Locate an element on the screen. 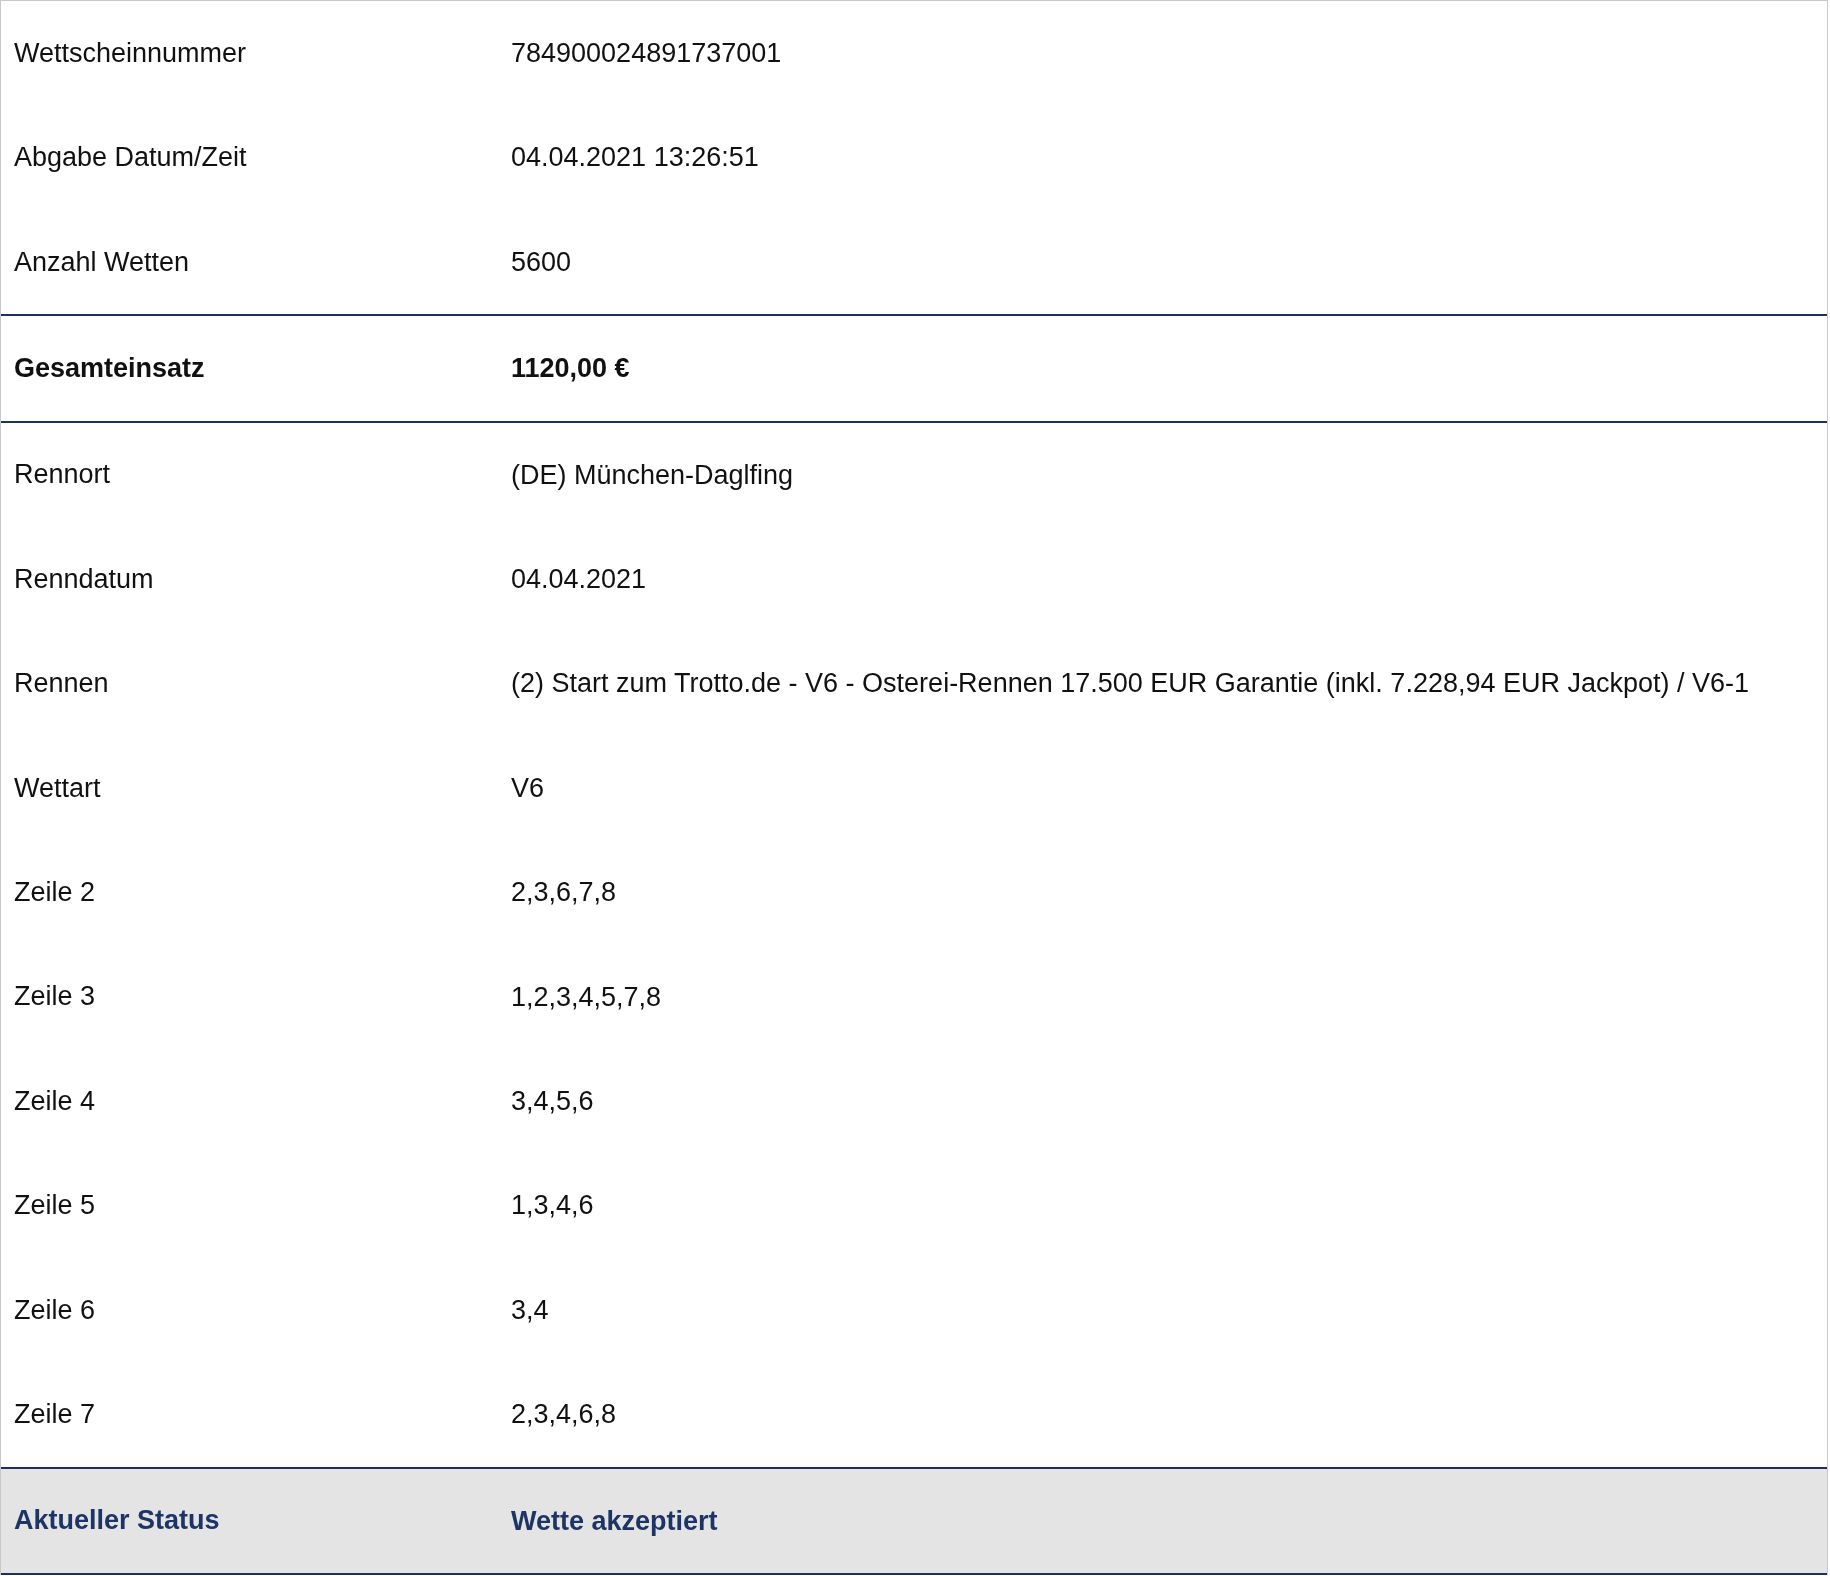 The image size is (1830, 1576). field-label: Wettscheinnummer is located at coordinates (130, 53).